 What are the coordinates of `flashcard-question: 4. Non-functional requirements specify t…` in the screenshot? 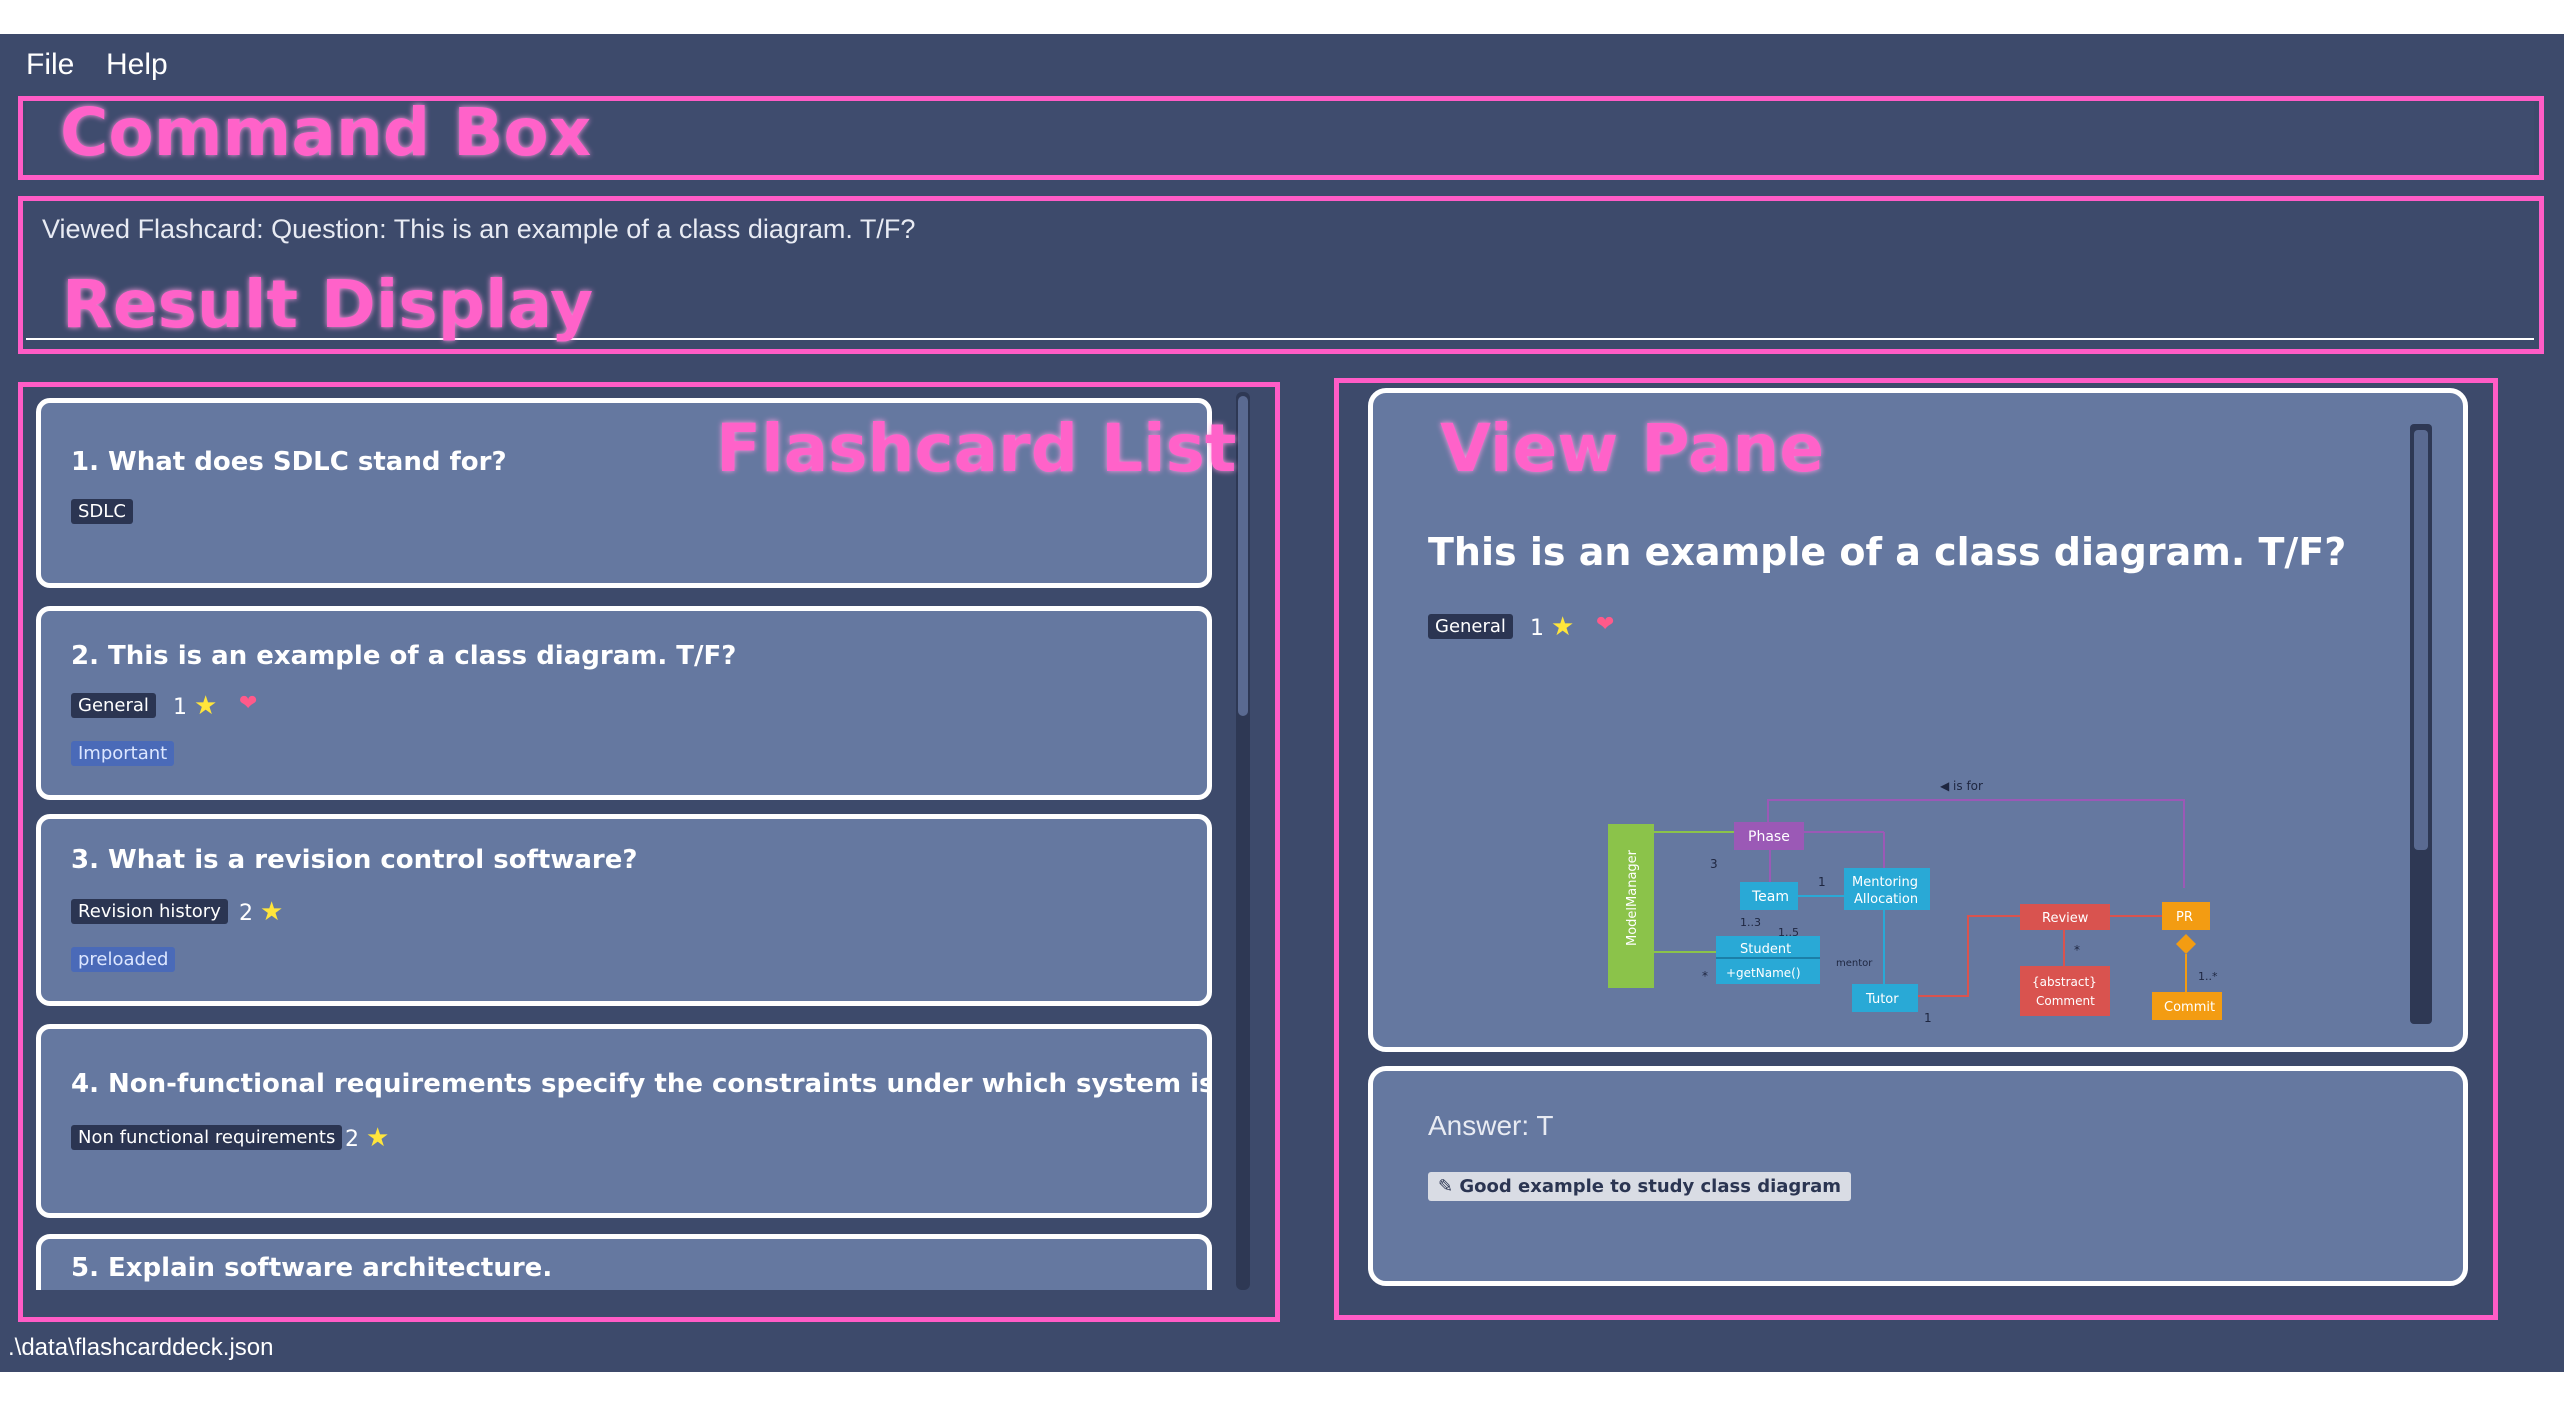 It's located at (639, 1084).